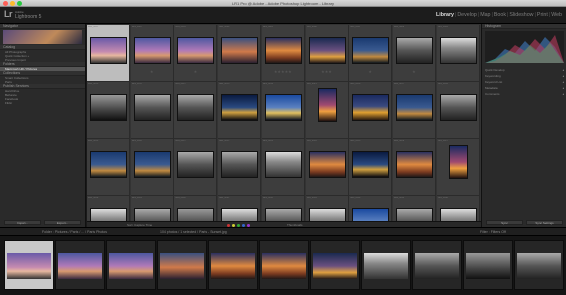 The width and height of the screenshot is (566, 295). What do you see at coordinates (240, 53) in the screenshot?
I see `grid-thumbnail: IMG_0004` at bounding box center [240, 53].